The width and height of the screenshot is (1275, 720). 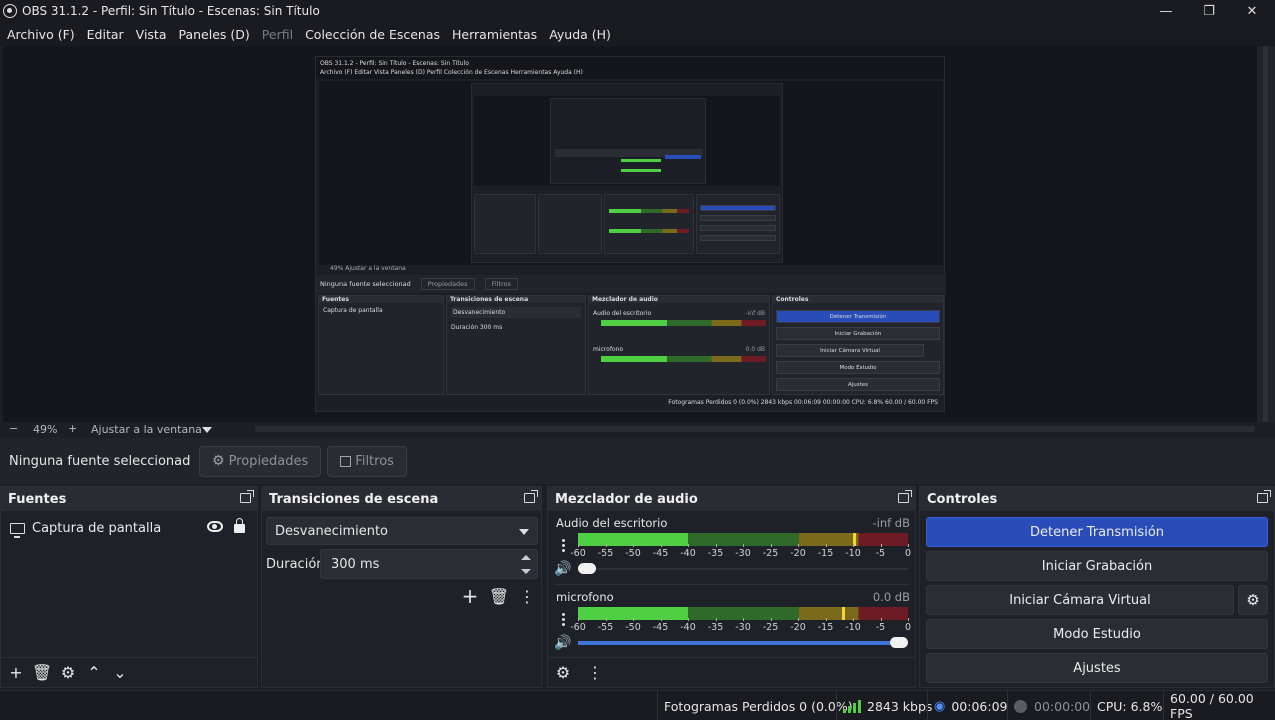 What do you see at coordinates (526, 571) in the screenshot?
I see `spin-down-icon` at bounding box center [526, 571].